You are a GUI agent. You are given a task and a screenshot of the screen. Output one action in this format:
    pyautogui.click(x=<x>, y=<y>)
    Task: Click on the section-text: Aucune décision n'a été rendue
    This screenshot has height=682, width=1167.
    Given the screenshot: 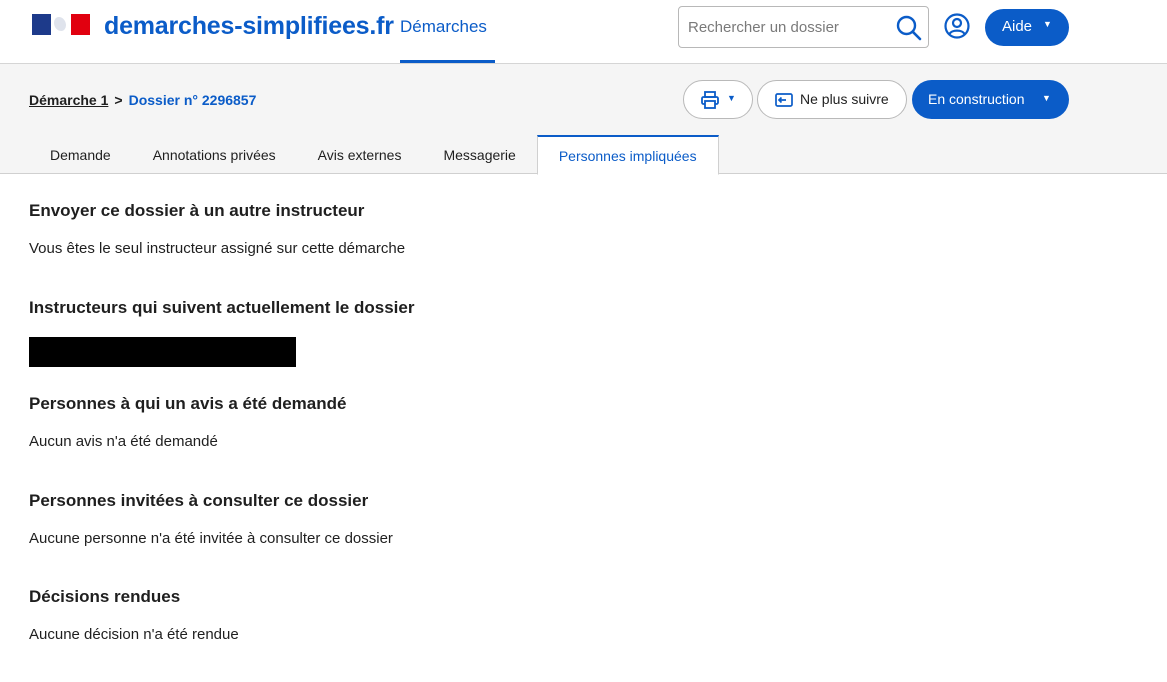 What is the action you would take?
    pyautogui.click(x=134, y=634)
    